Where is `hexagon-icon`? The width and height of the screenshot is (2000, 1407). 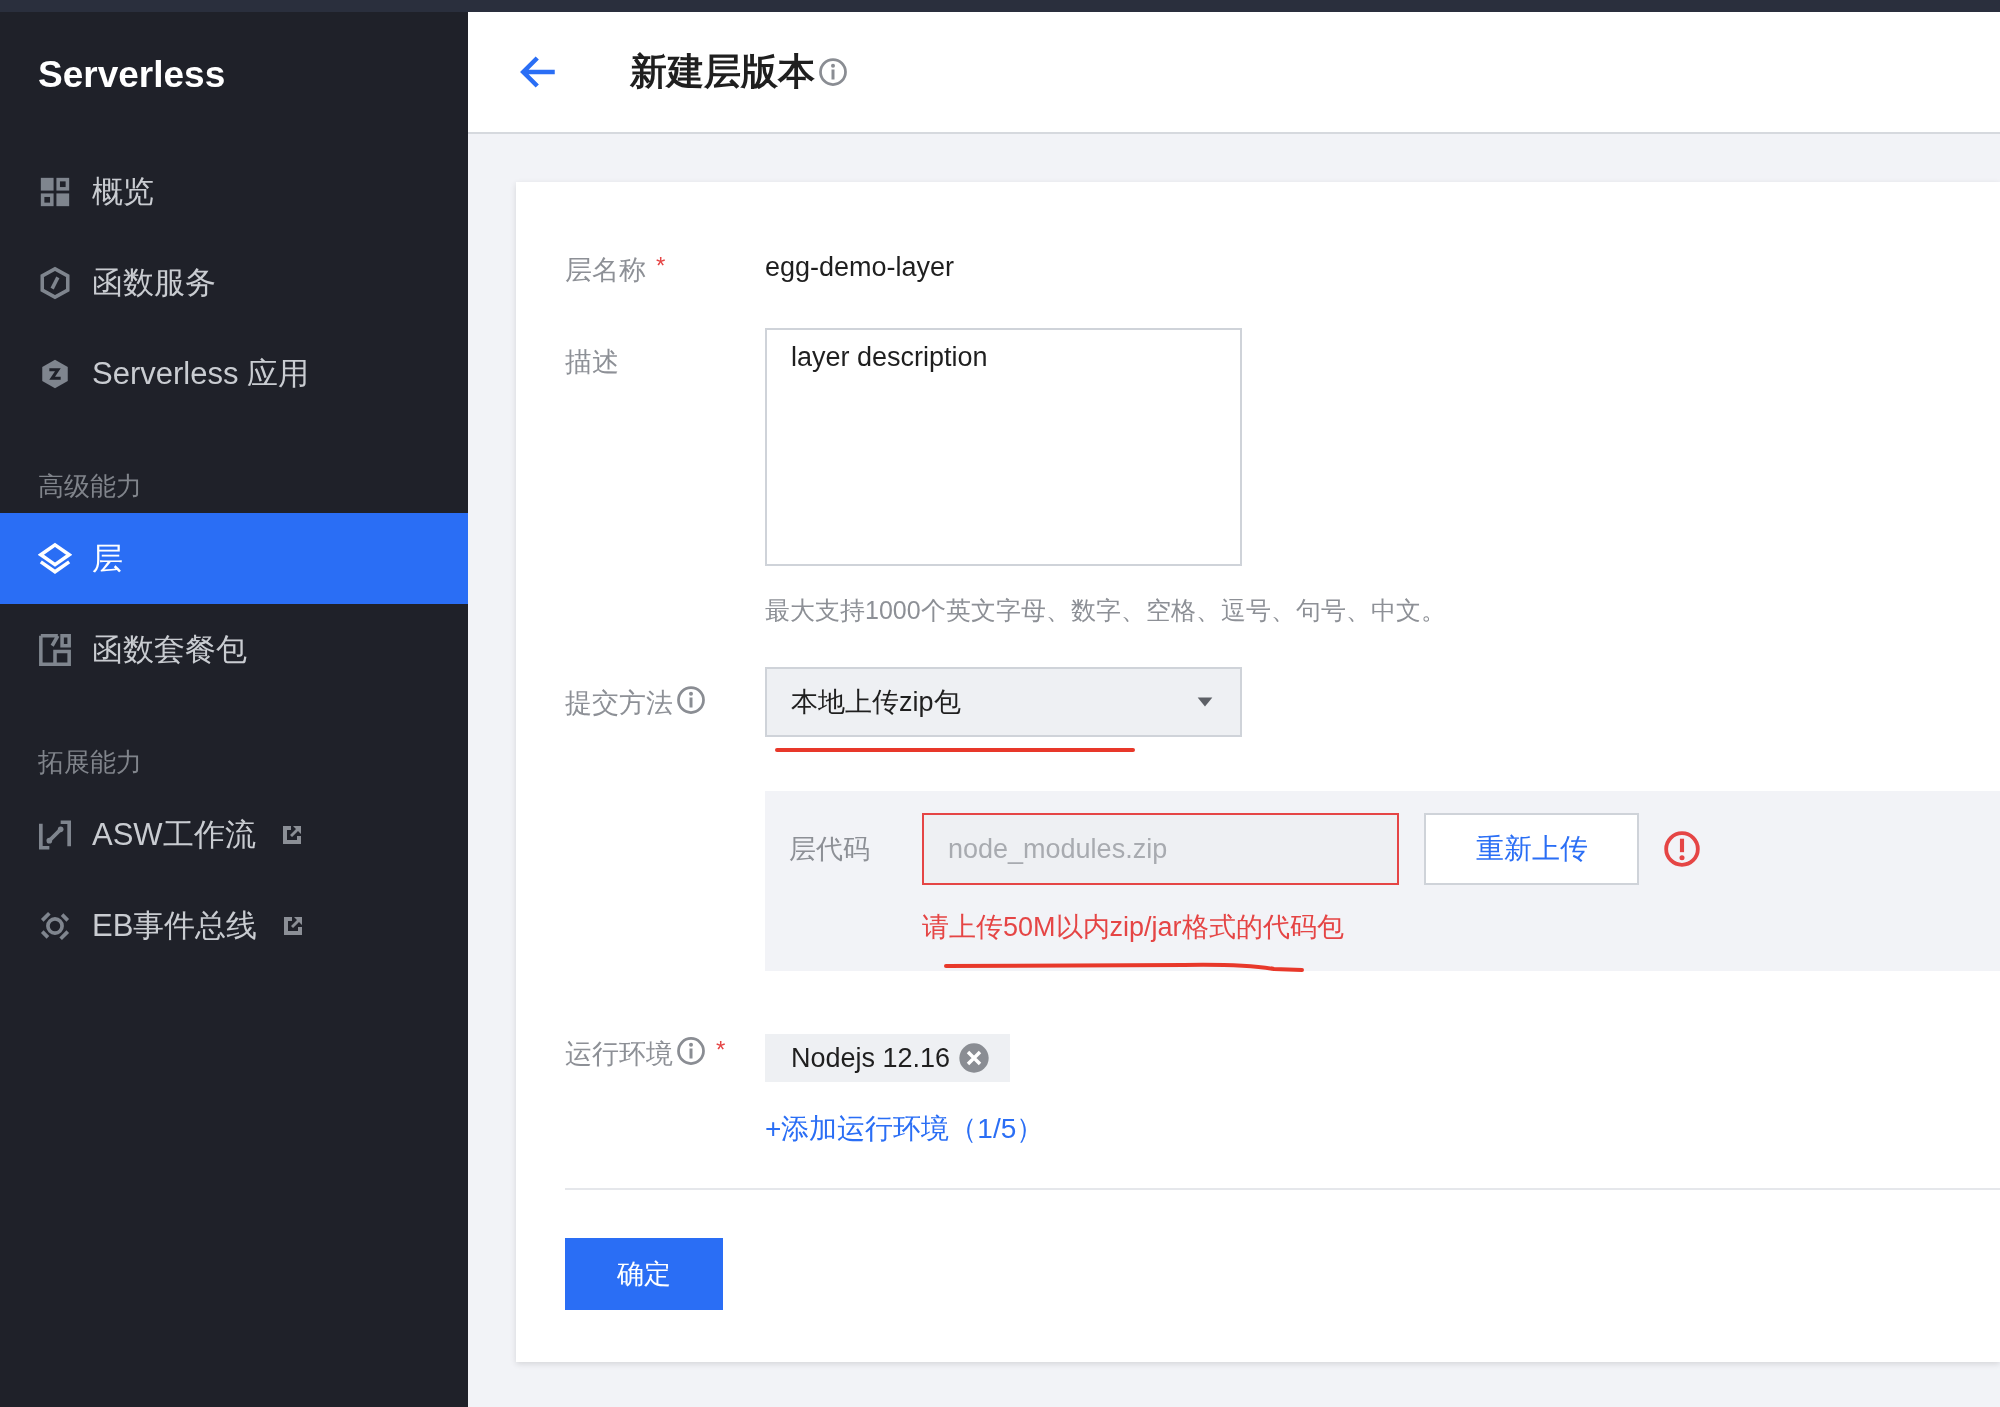 hexagon-icon is located at coordinates (55, 282).